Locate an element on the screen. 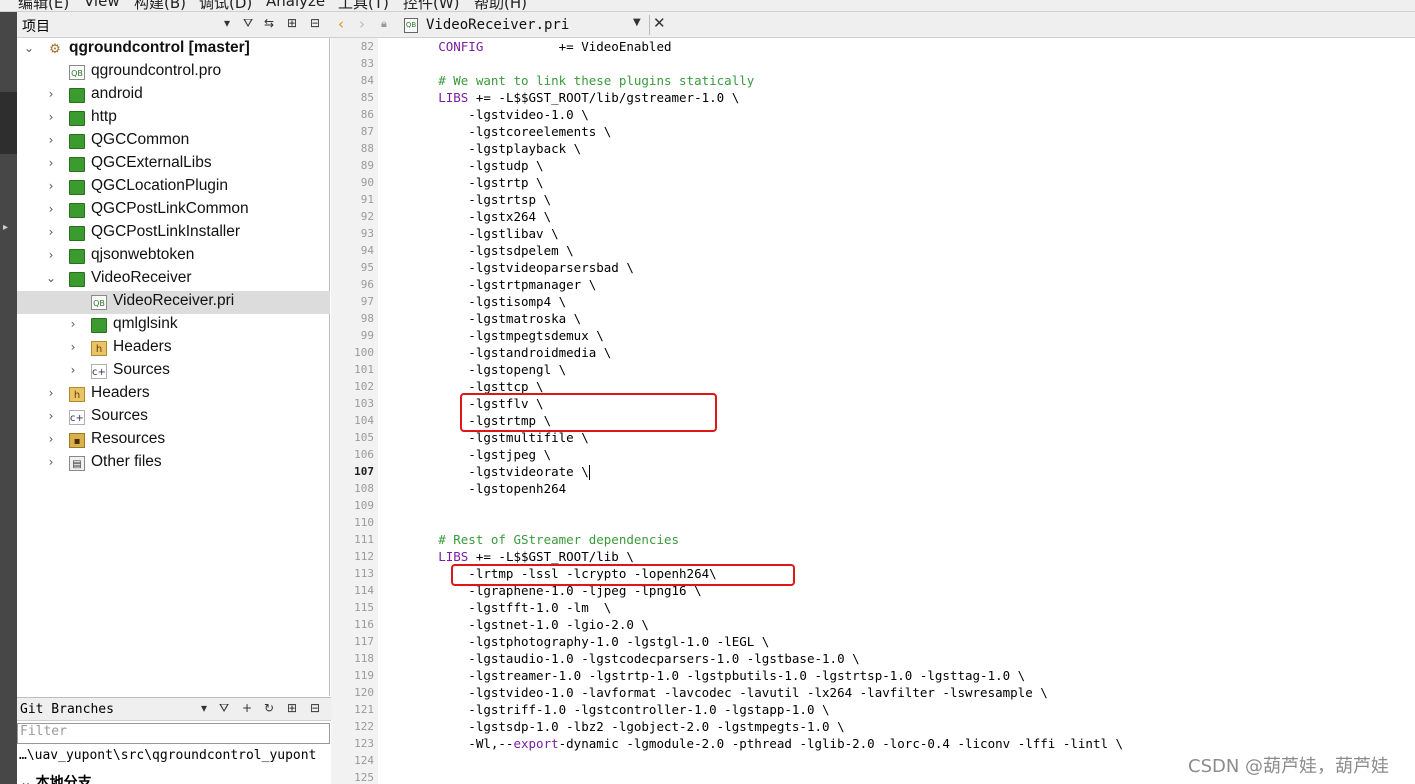 This screenshot has width=1415, height=784. code-line: -lgstnet-1.0 -lgio-2.0 \ is located at coordinates (513, 624).